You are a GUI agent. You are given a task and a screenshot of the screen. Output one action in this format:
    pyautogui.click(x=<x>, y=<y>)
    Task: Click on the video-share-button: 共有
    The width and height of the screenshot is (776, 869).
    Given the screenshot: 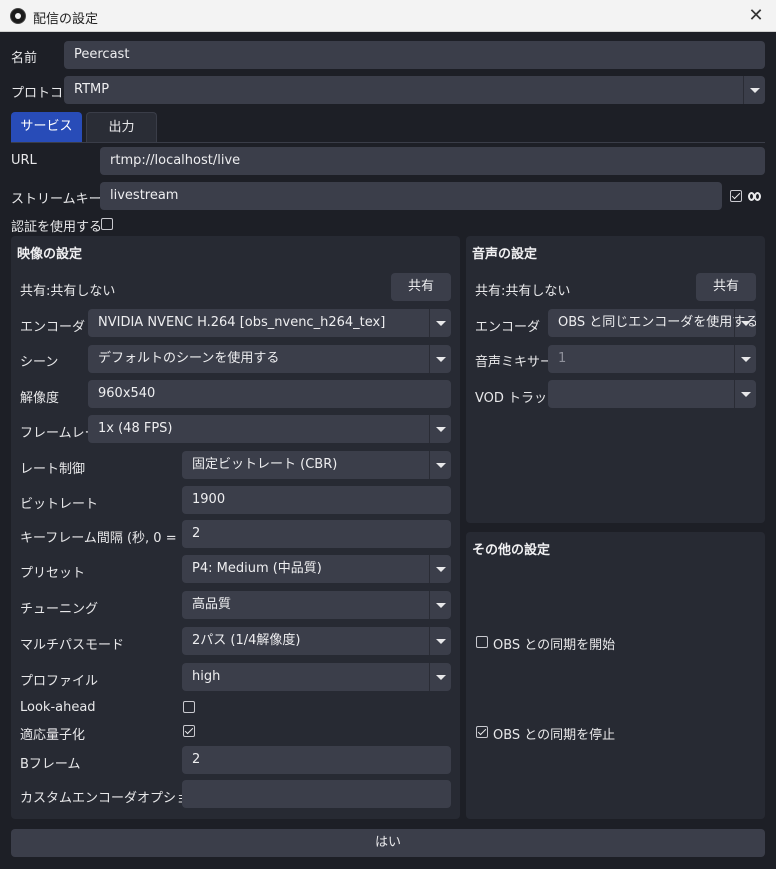 What is the action you would take?
    pyautogui.click(x=421, y=287)
    